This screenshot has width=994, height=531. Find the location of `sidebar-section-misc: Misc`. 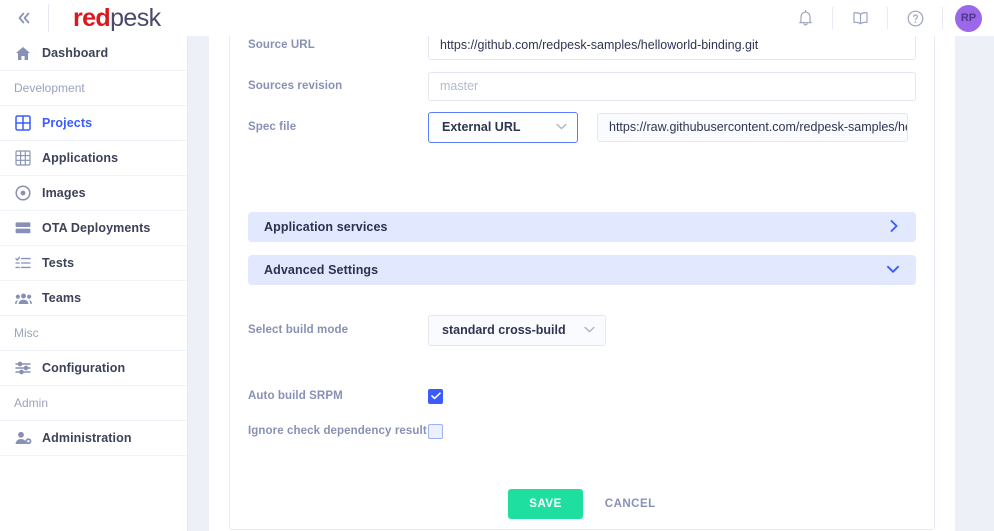

sidebar-section-misc: Misc is located at coordinates (93, 333).